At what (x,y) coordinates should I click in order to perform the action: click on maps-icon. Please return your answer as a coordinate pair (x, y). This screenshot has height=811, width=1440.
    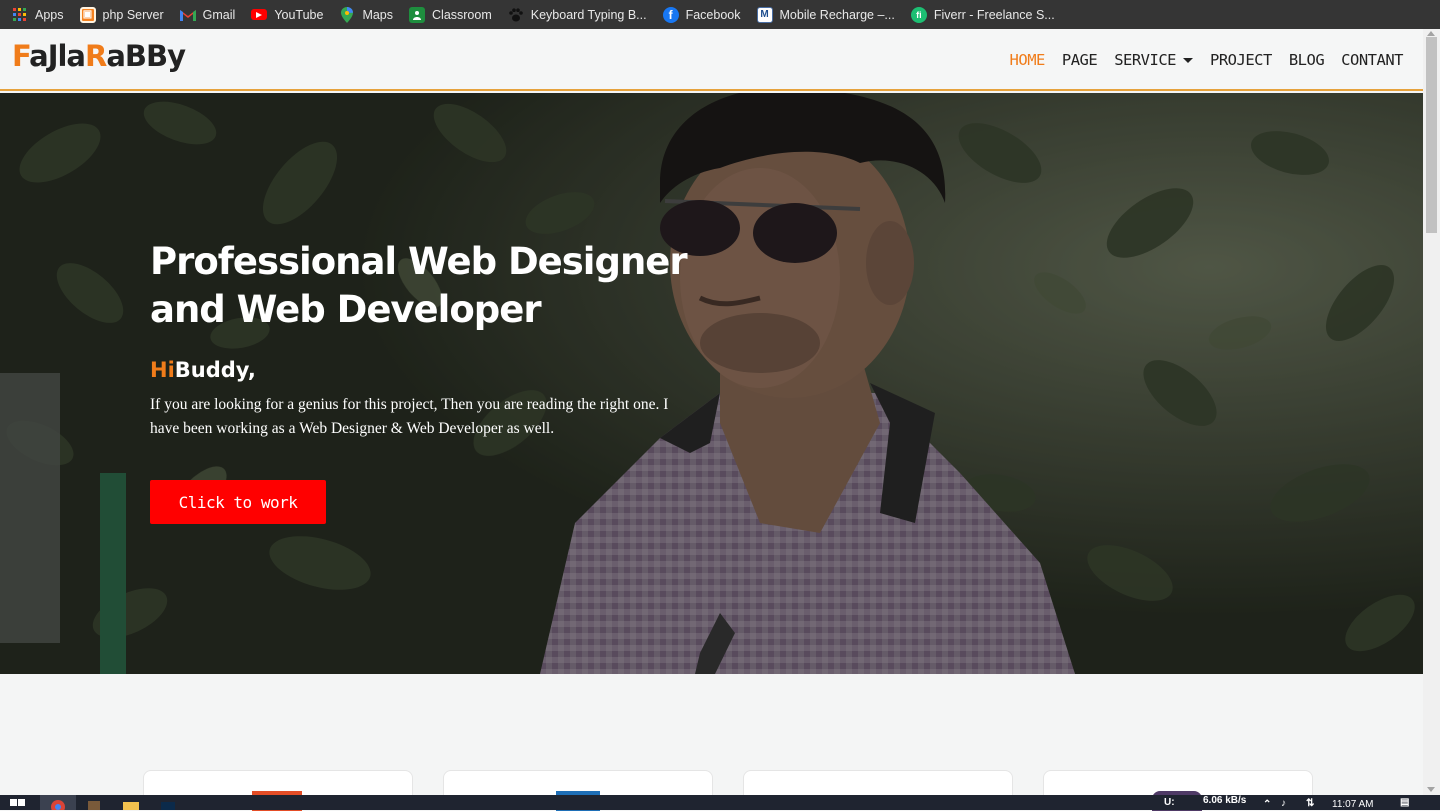
    Looking at the image, I should click on (347, 14).